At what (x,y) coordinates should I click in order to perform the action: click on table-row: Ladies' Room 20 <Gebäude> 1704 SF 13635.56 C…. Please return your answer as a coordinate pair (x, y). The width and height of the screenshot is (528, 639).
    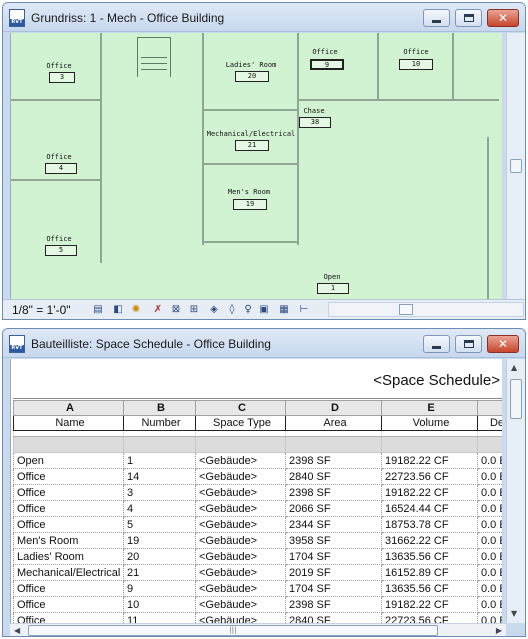
    Looking at the image, I should click on (257, 556).